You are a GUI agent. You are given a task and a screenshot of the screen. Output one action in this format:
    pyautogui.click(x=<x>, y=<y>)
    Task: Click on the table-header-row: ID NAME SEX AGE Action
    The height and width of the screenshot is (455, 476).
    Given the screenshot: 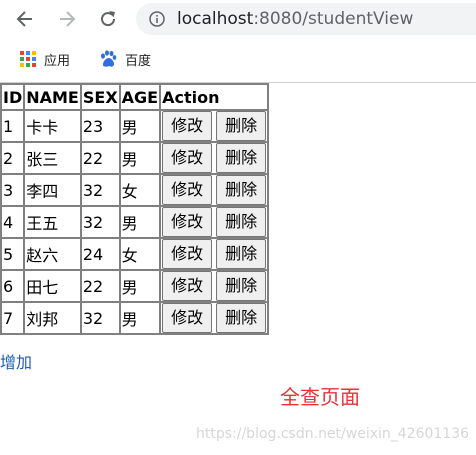 What is the action you would take?
    pyautogui.click(x=135, y=97)
    